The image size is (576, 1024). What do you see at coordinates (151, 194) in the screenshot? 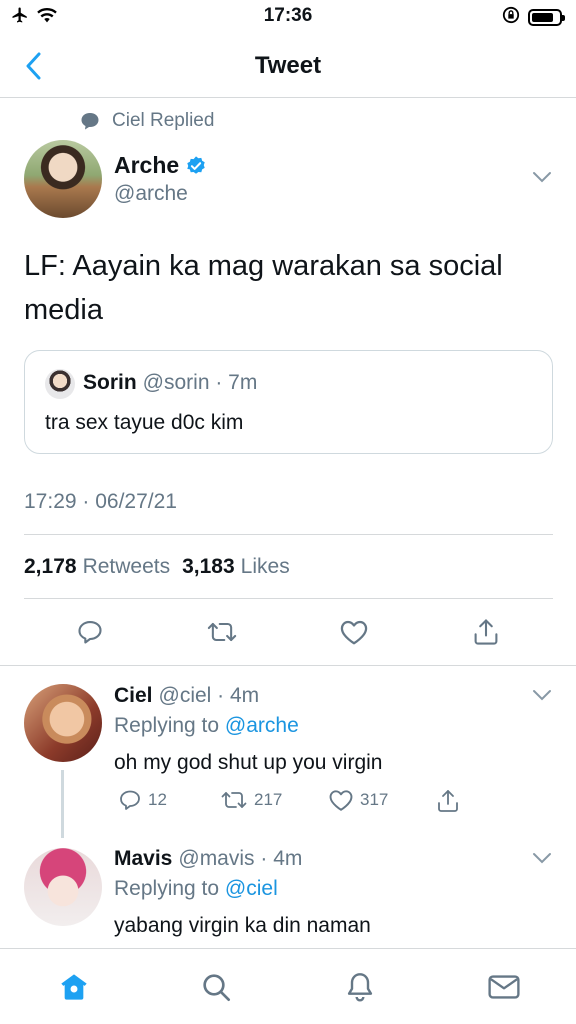
I see `author-handle: @arche` at bounding box center [151, 194].